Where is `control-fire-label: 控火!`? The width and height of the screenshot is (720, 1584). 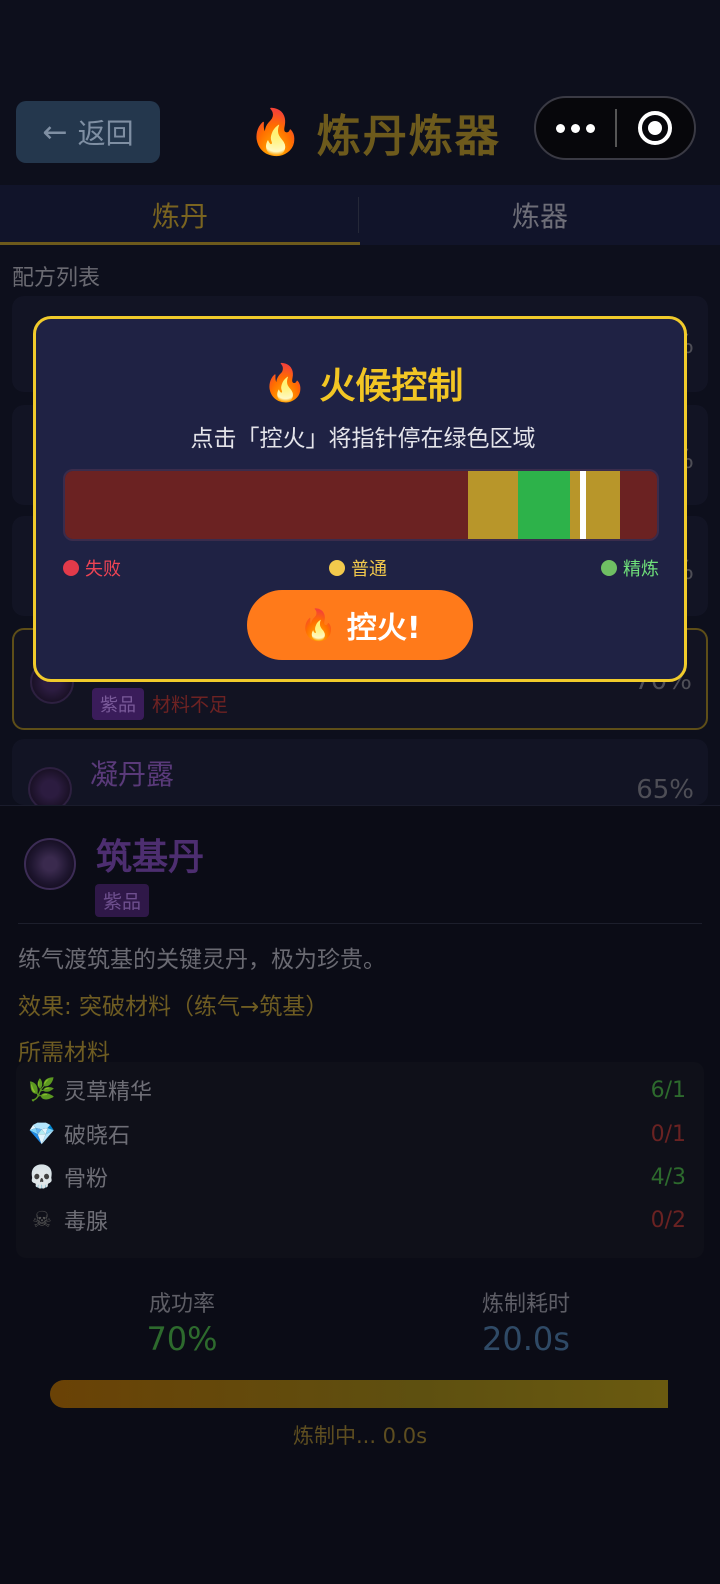
control-fire-label: 控火! is located at coordinates (383, 628).